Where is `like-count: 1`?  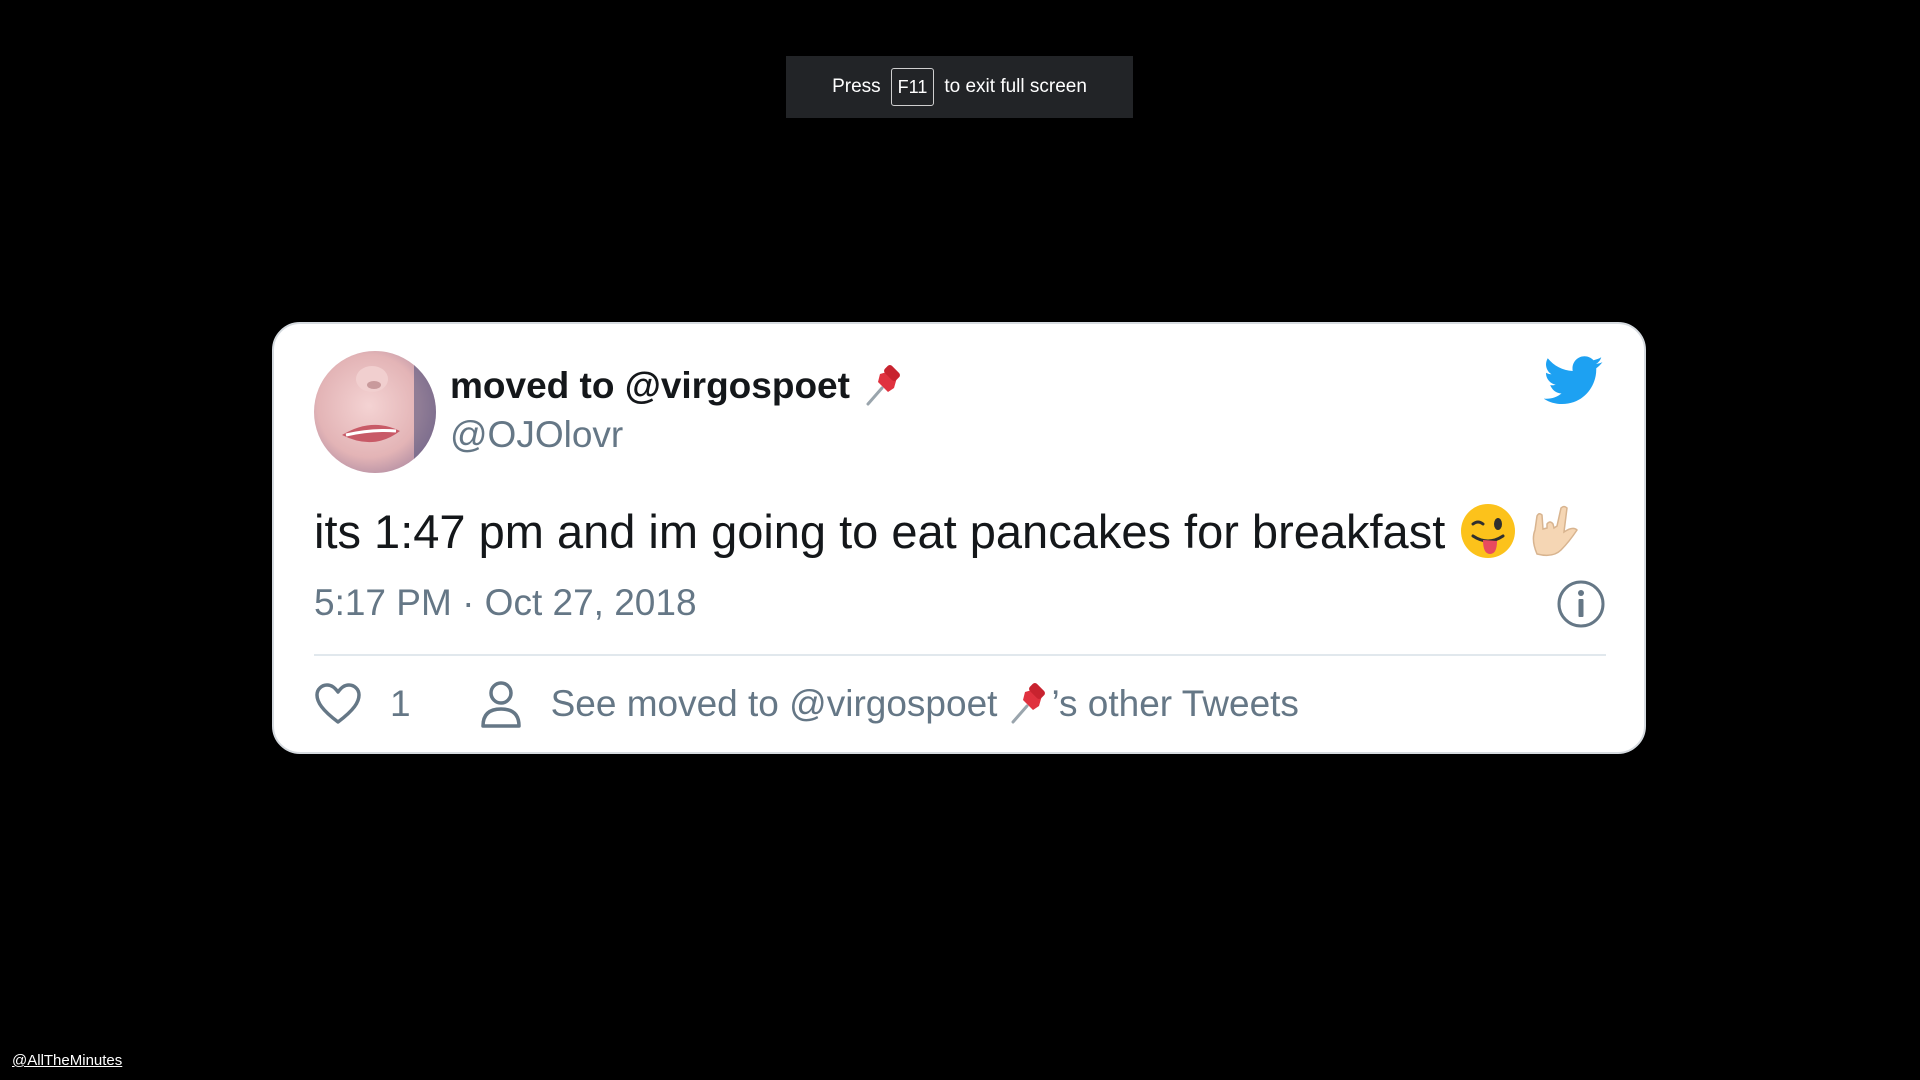
like-count: 1 is located at coordinates (400, 704).